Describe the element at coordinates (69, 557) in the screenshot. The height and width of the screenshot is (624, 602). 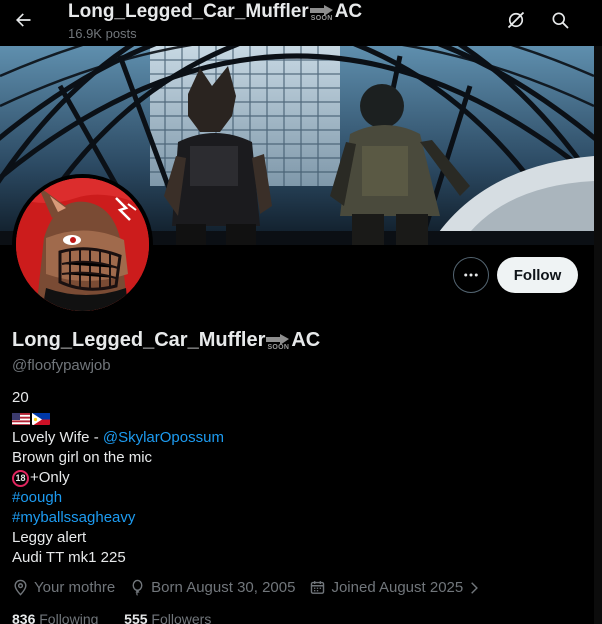
I see `bio-car: Audi TT mk1 225` at that location.